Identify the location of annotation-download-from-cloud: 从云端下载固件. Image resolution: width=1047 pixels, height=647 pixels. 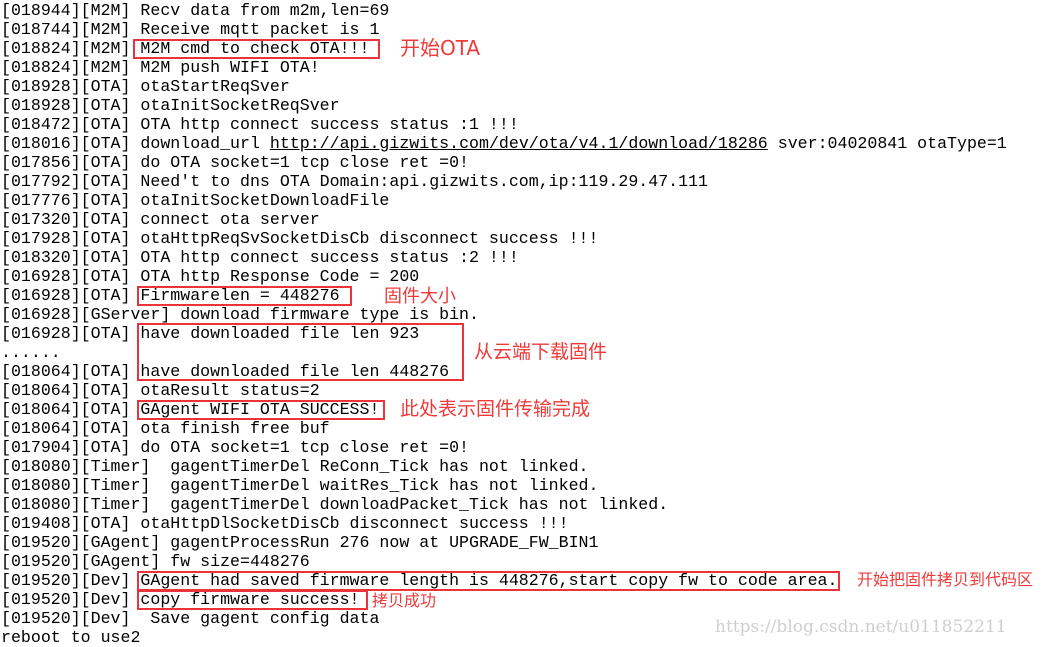
(541, 352).